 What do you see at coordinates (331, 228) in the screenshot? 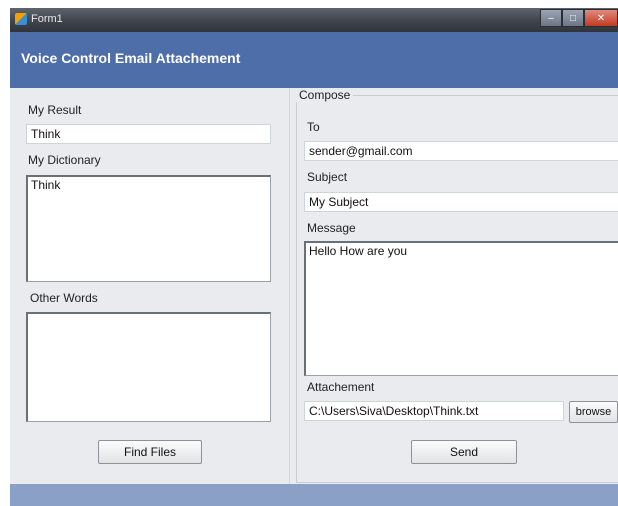
I see `message-label: Message` at bounding box center [331, 228].